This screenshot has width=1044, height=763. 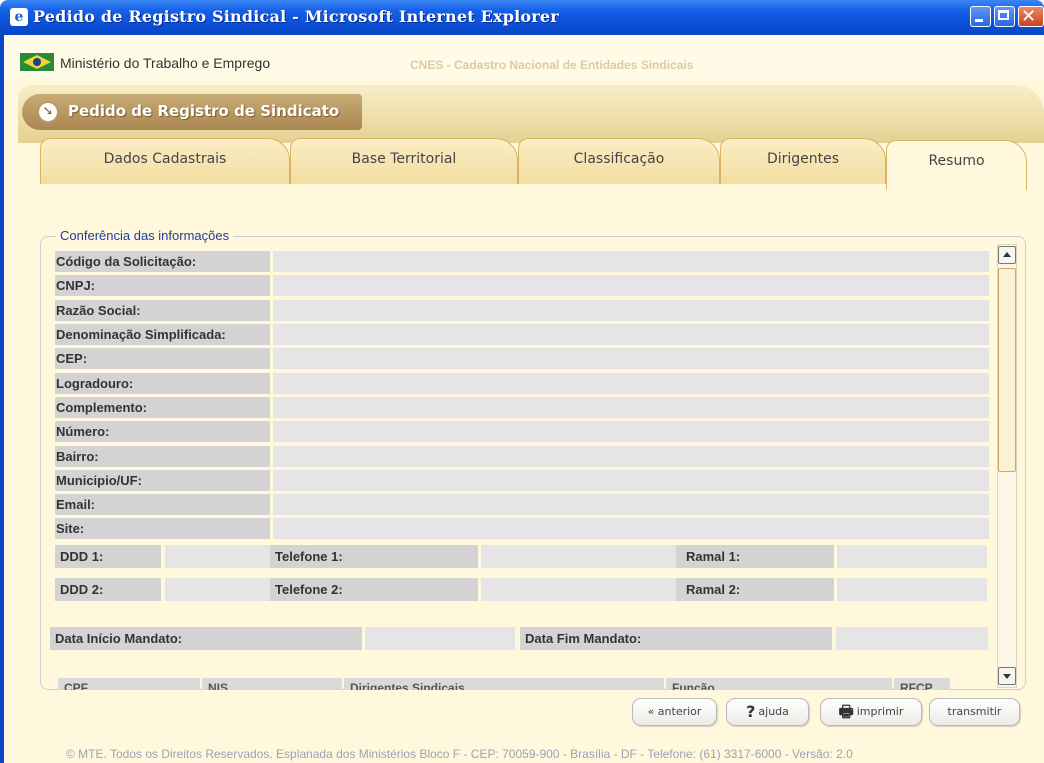 I want to click on scrollbar-thumb, so click(x=1007, y=370).